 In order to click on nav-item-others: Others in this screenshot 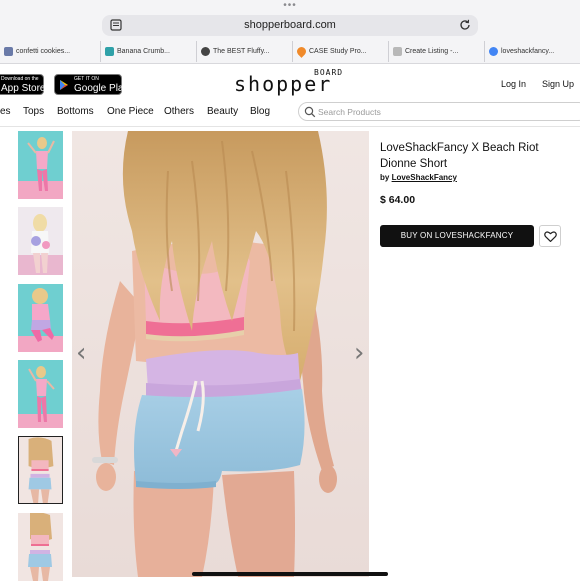, I will do `click(179, 112)`.